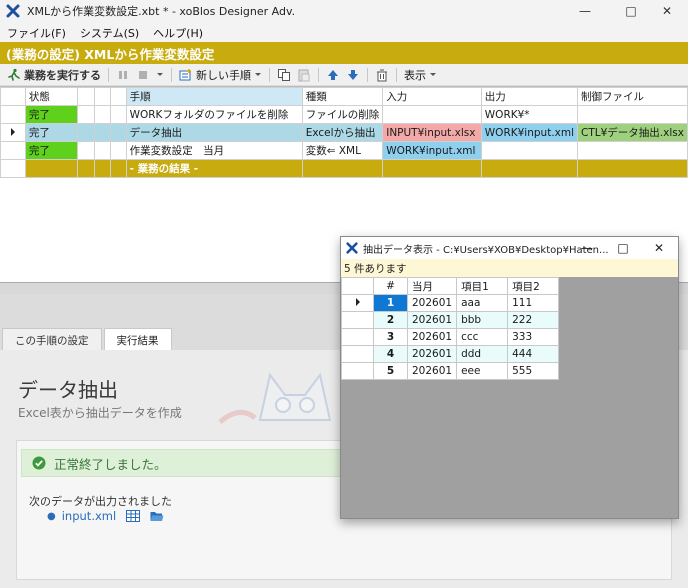  What do you see at coordinates (659, 248) in the screenshot?
I see `popup-close-icon: ✕` at bounding box center [659, 248].